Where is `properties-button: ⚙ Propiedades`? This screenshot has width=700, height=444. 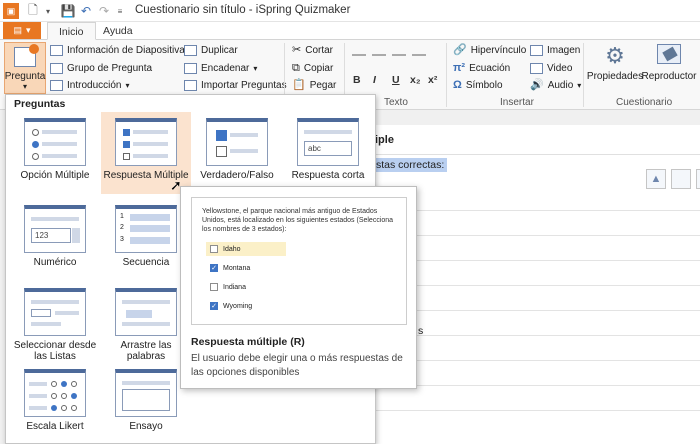
properties-button: ⚙ Propiedades is located at coordinates (615, 63).